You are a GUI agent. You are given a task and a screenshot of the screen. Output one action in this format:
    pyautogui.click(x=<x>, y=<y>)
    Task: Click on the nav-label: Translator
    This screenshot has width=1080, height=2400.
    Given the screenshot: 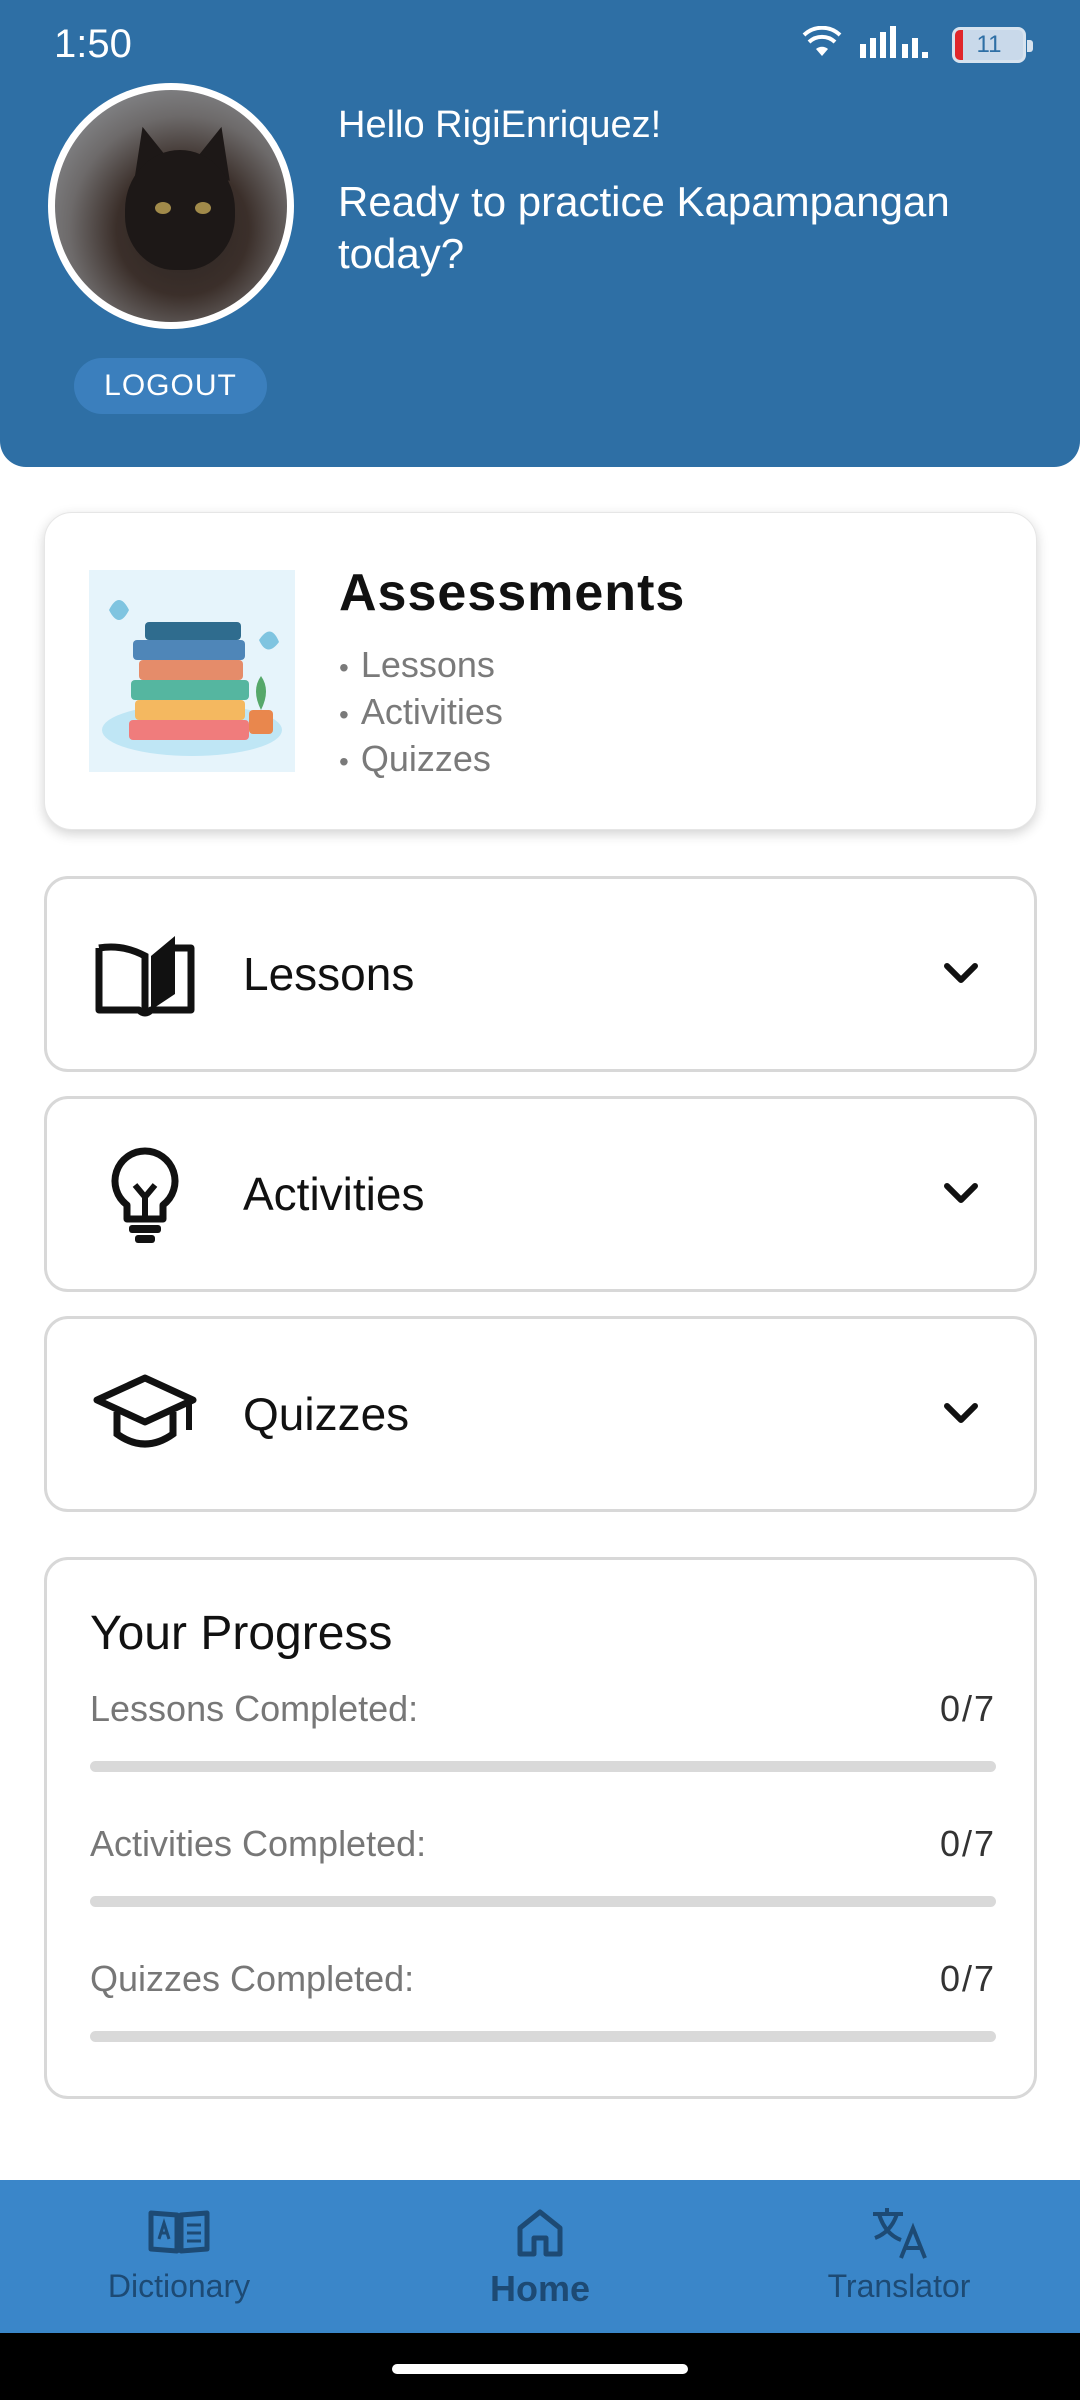 What is the action you would take?
    pyautogui.click(x=899, y=2286)
    